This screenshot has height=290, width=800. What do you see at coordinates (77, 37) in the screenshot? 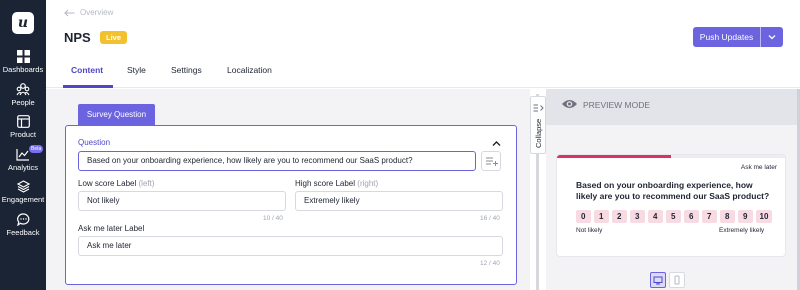
I see `page-title: NPS` at bounding box center [77, 37].